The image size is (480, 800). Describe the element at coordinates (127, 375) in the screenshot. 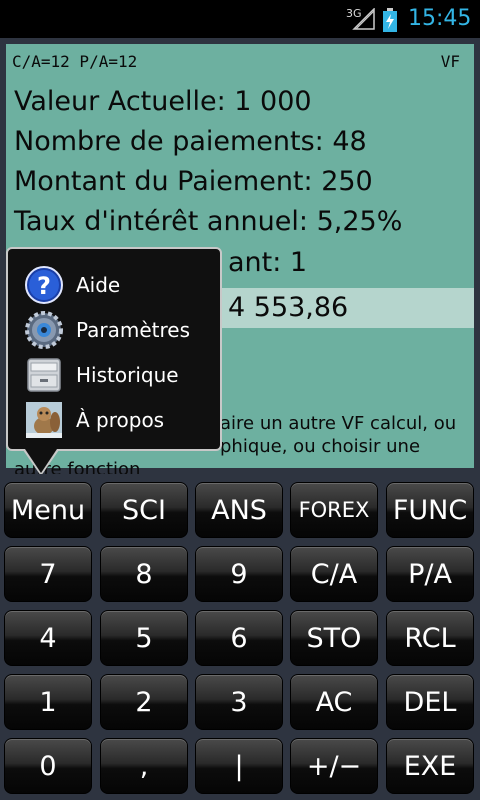

I see `menu-item-label: Historique` at that location.